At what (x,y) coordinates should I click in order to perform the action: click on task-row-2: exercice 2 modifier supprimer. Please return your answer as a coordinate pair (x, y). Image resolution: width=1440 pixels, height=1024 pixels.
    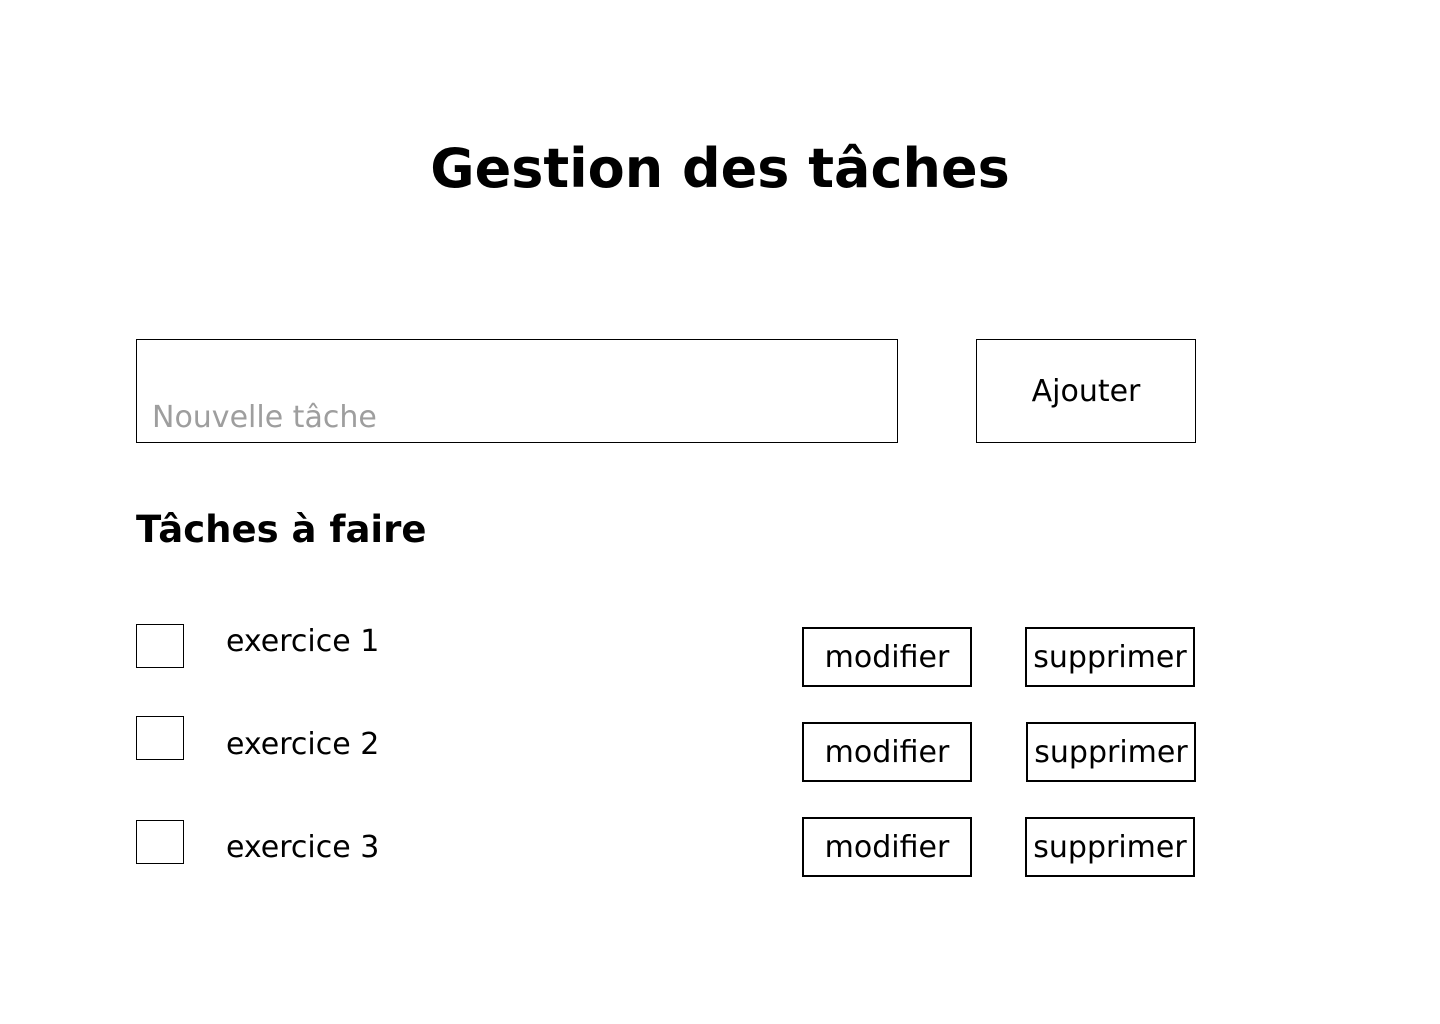
    Looking at the image, I should click on (720, 751).